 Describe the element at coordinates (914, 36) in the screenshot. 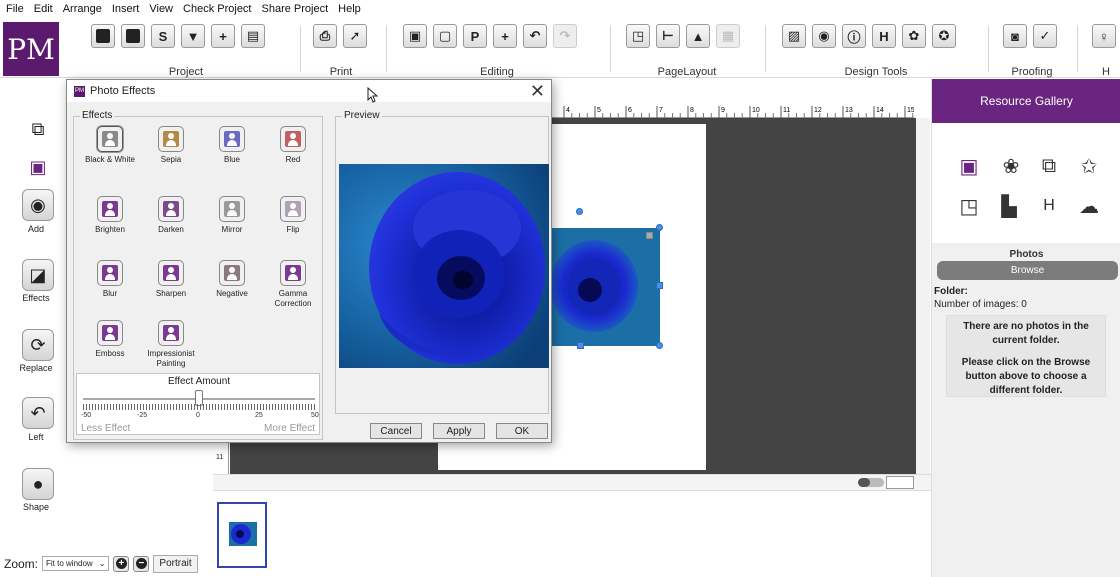

I see `flower-icon: ✿` at that location.